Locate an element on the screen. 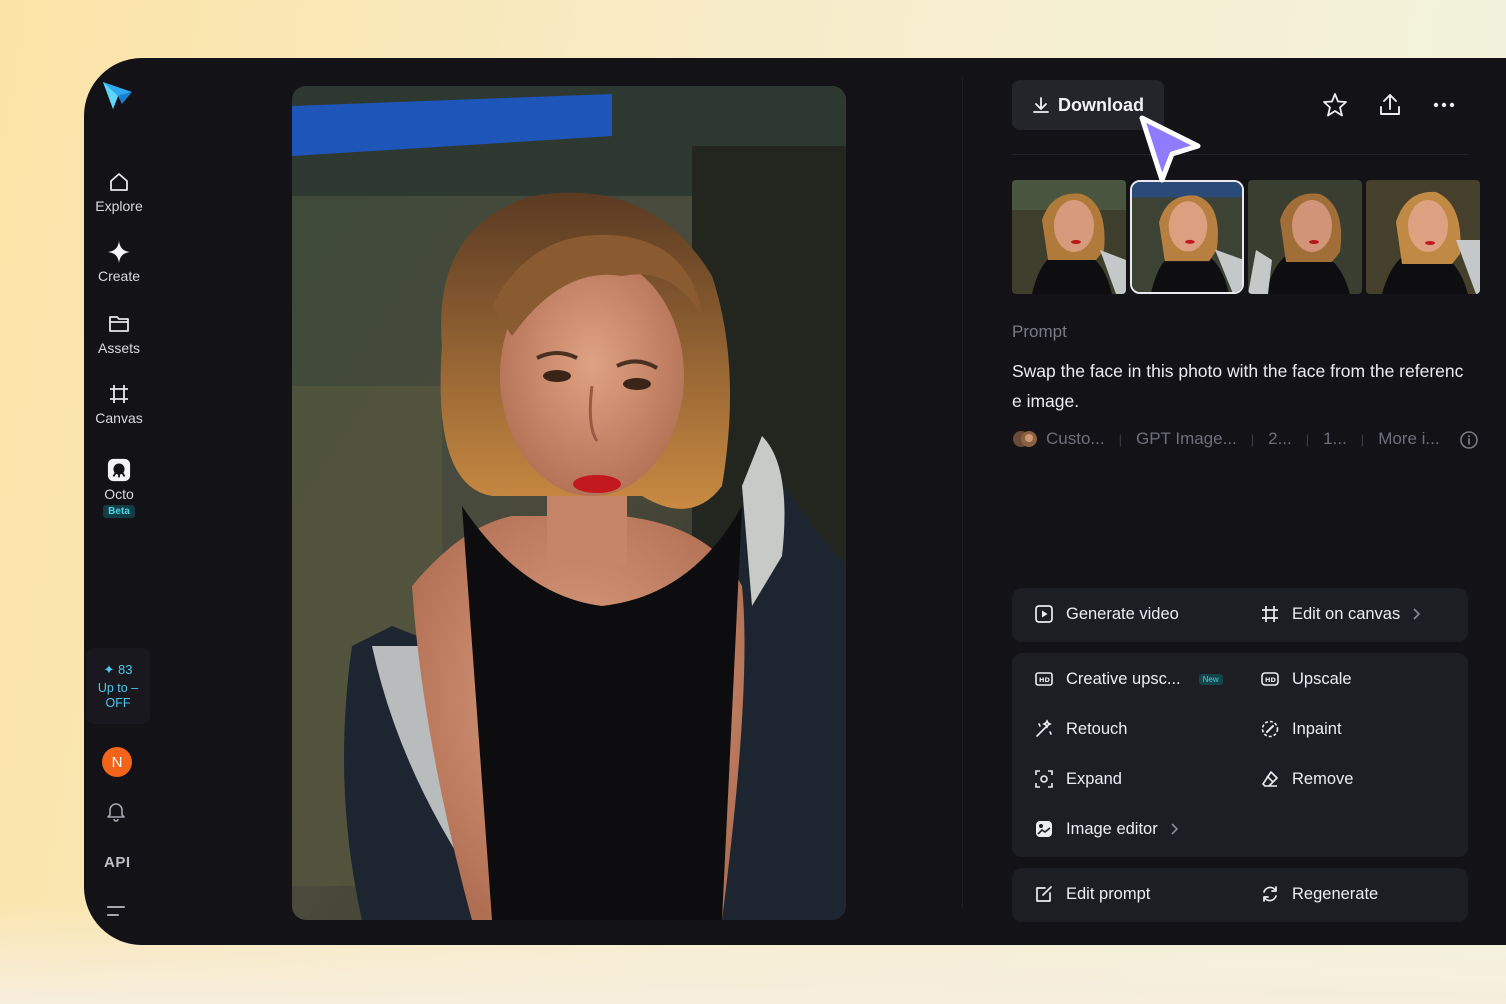 This screenshot has height=1004, width=1506. hd-icon: HD is located at coordinates (1270, 679).